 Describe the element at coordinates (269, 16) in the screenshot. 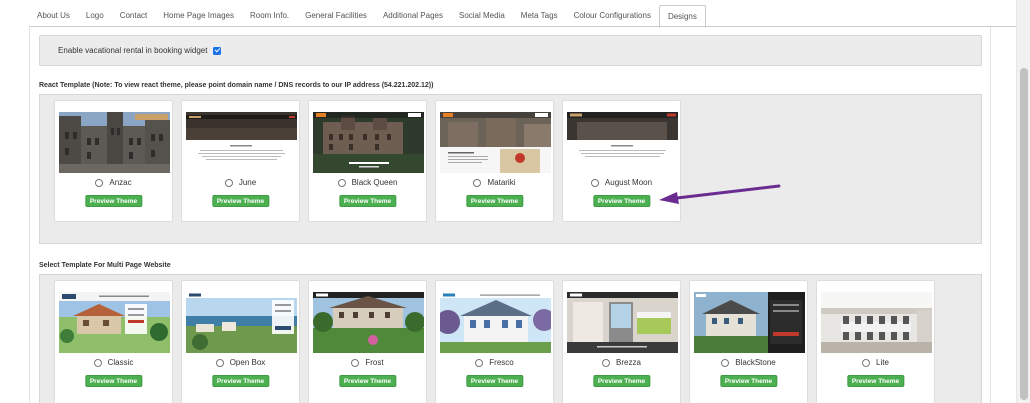

I see `tab-room-info: Room Info.` at that location.